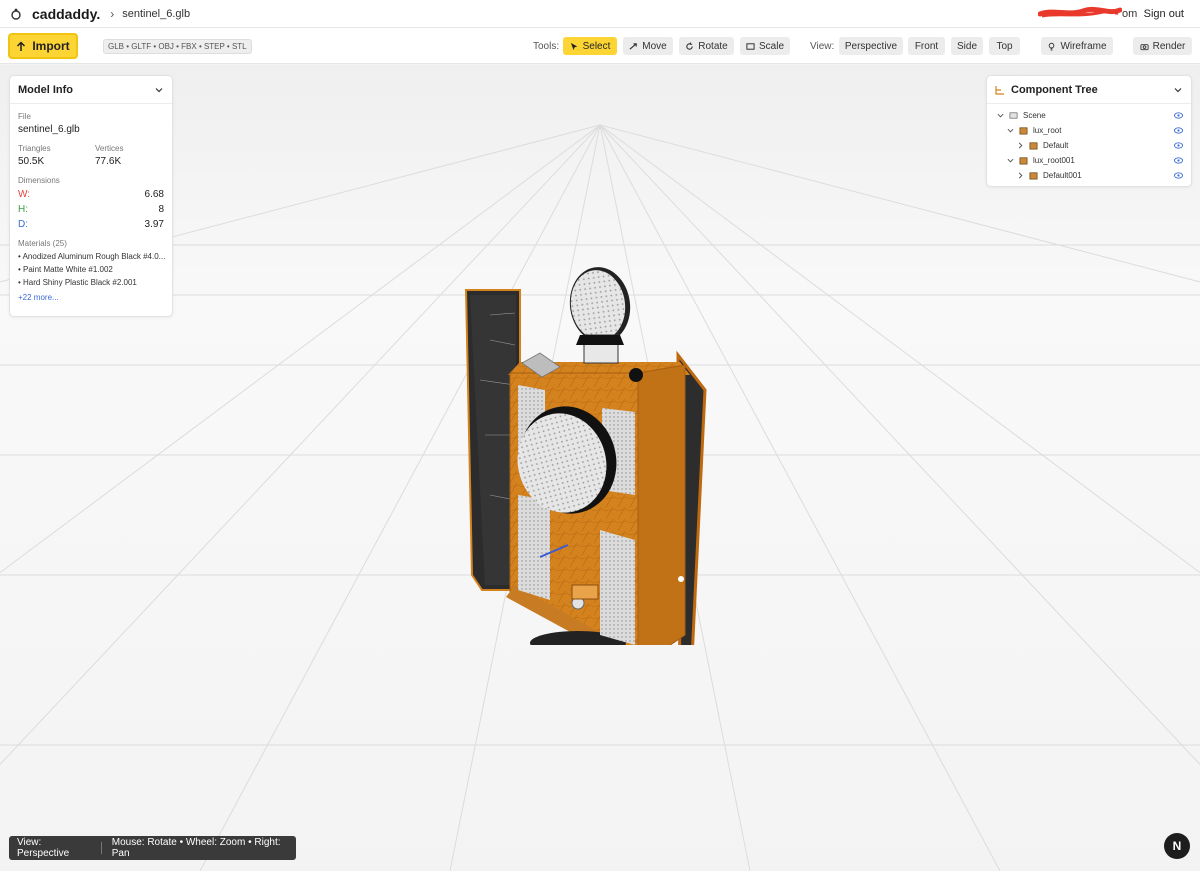 The width and height of the screenshot is (1200, 871). What do you see at coordinates (196, 848) in the screenshot?
I see `status-hint: Mouse: Rotate • Wheel: Zoom • Right: Pan` at bounding box center [196, 848].